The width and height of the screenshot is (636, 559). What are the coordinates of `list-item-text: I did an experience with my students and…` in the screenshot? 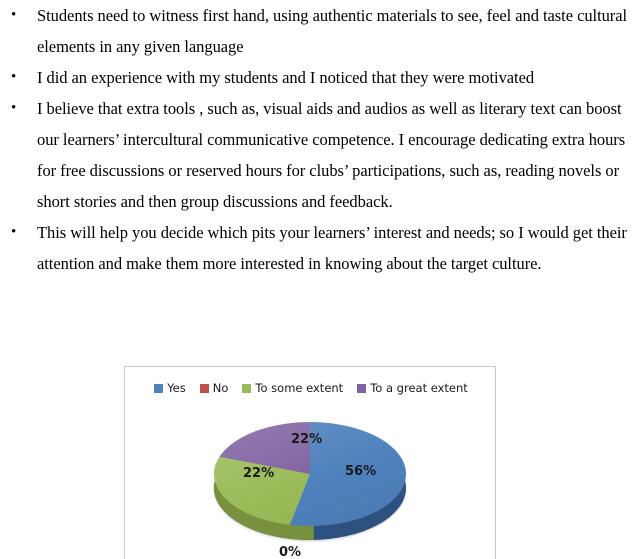 It's located at (286, 77).